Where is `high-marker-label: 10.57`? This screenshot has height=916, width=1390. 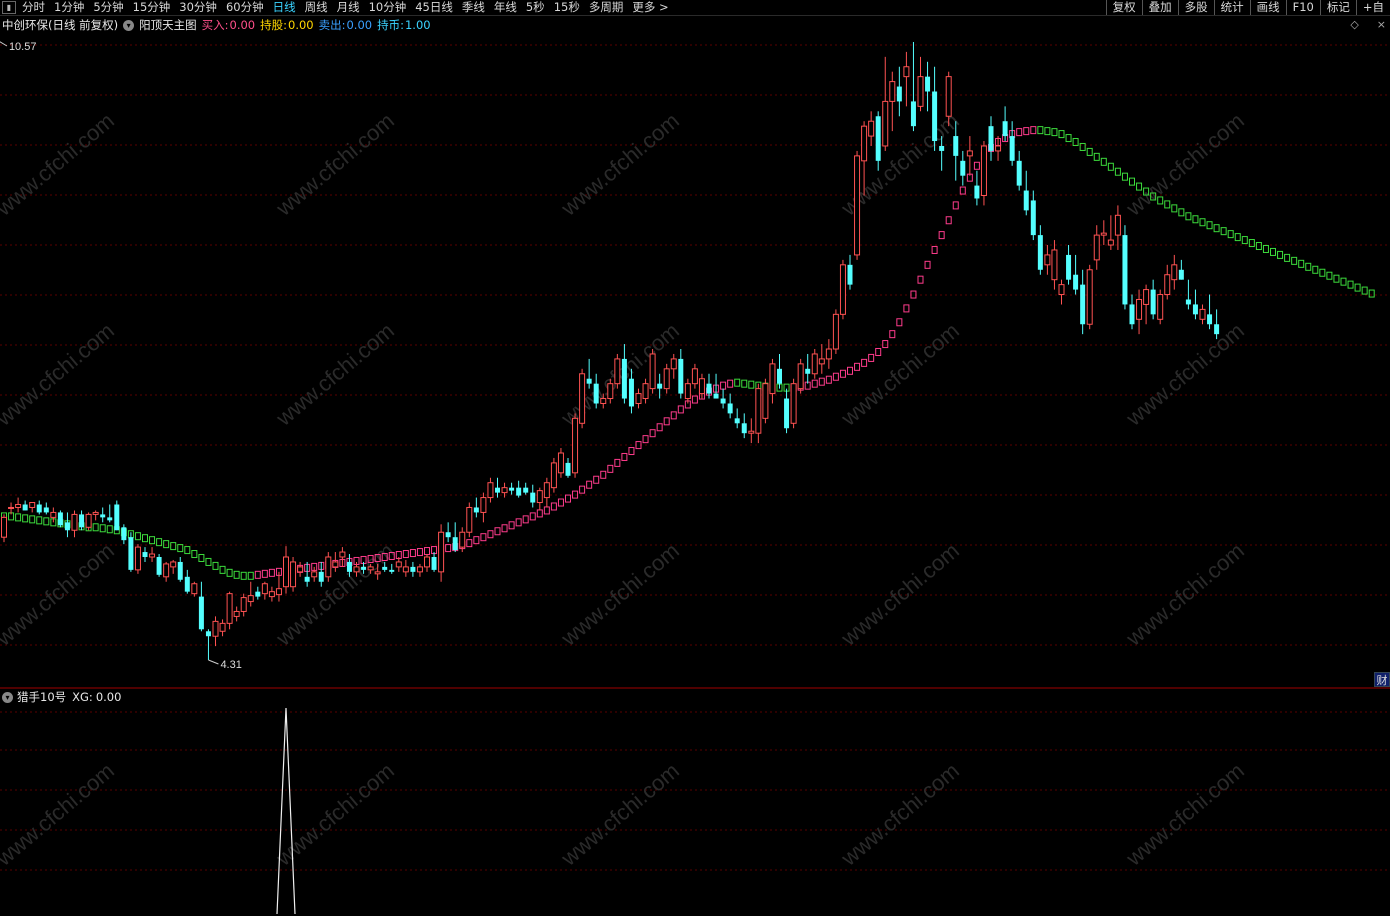
high-marker-label: 10.57 is located at coordinates (23, 47).